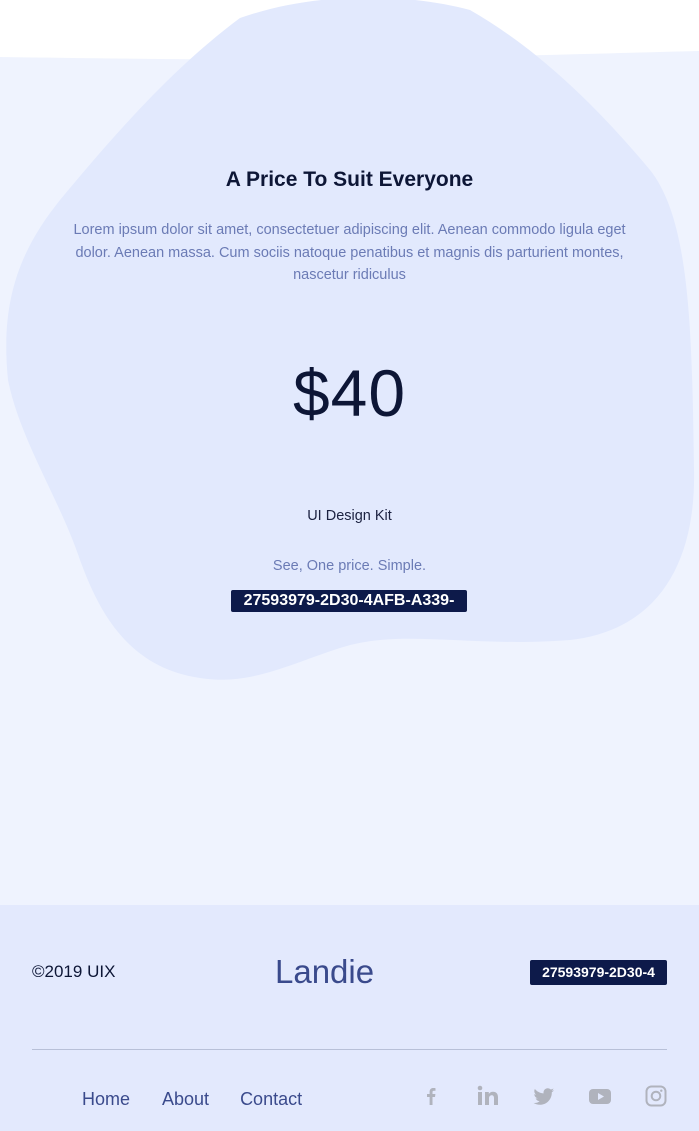  What do you see at coordinates (656, 1096) in the screenshot?
I see `instagram-icon` at bounding box center [656, 1096].